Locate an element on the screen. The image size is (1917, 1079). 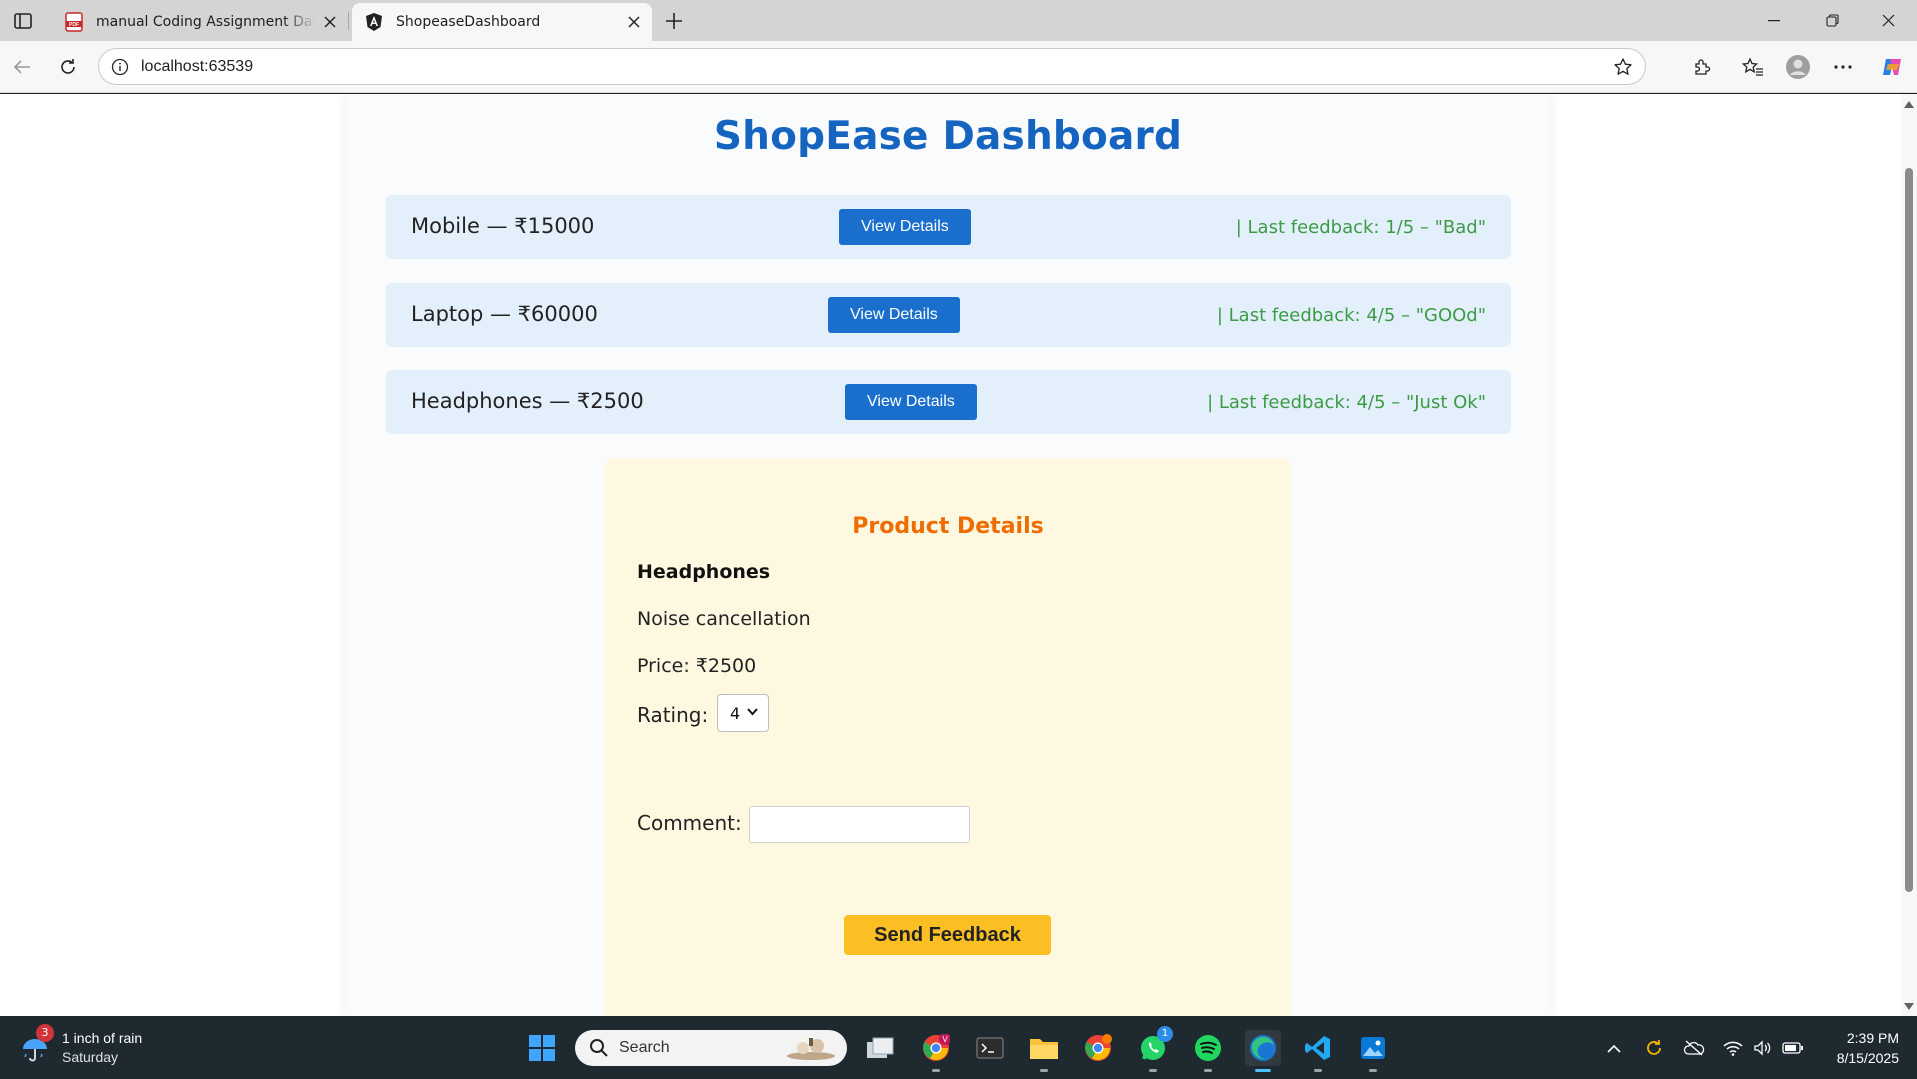
extensions-icon is located at coordinates (1702, 67).